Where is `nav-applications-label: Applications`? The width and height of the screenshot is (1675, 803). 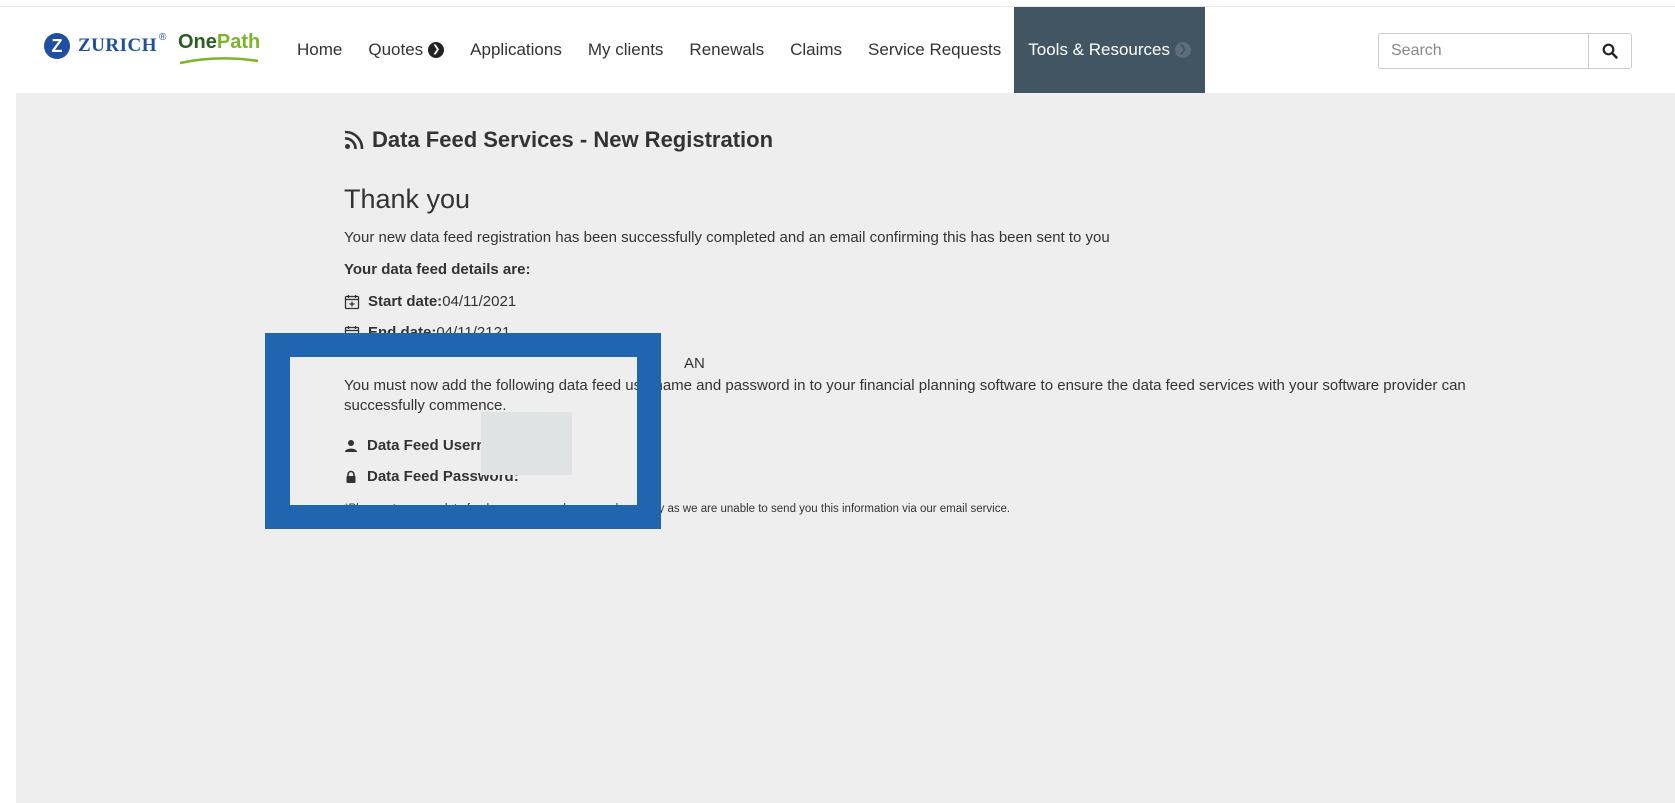
nav-applications-label: Applications is located at coordinates (516, 49).